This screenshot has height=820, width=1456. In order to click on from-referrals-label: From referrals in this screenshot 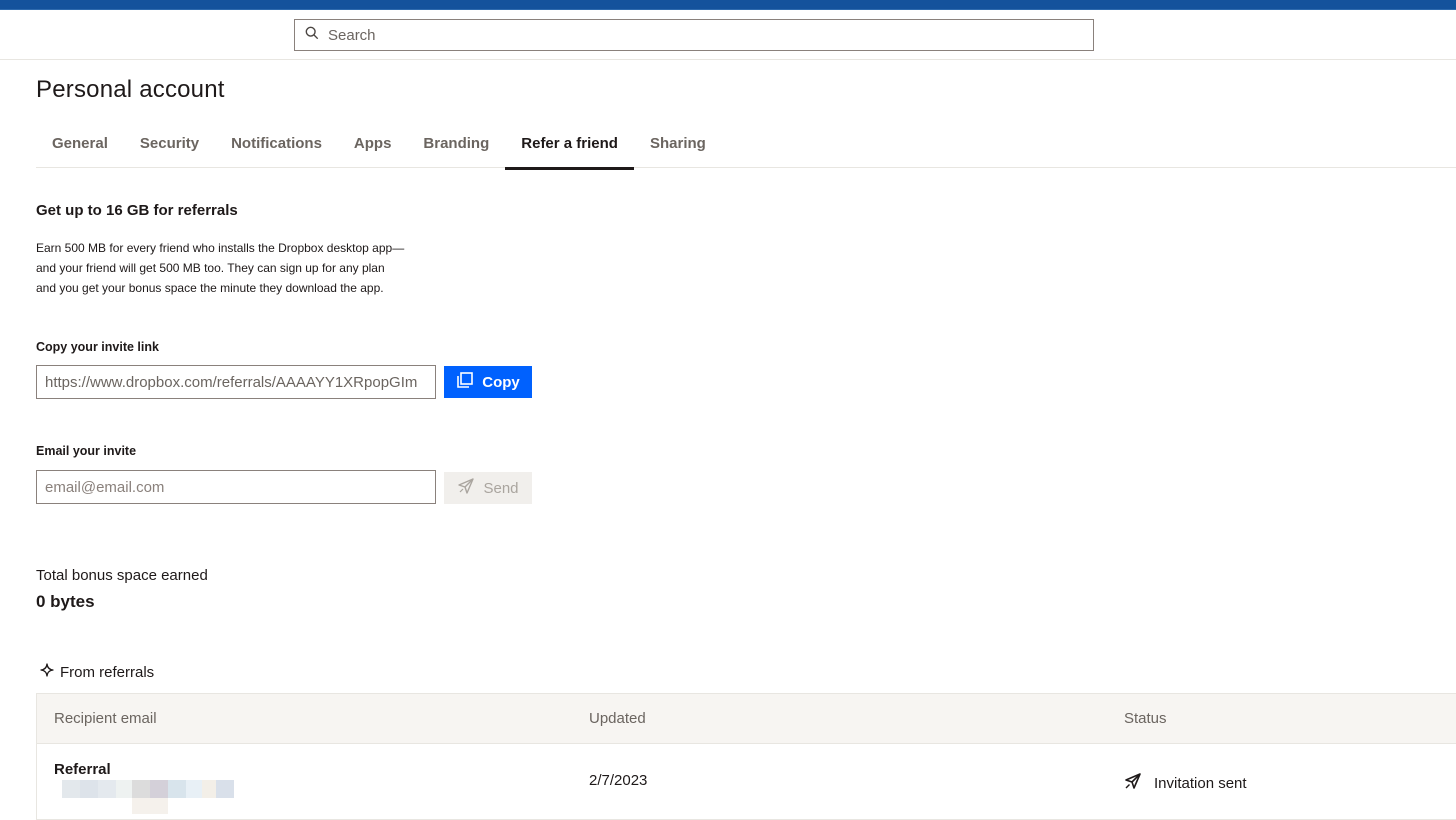, I will do `click(107, 672)`.